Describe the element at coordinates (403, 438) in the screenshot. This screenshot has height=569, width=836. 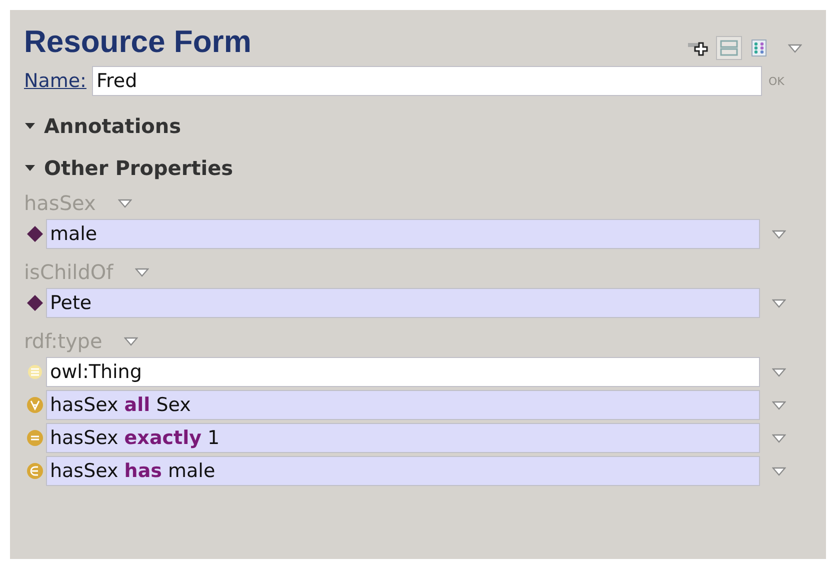
I see `value-field: hasSex exactly 1` at that location.